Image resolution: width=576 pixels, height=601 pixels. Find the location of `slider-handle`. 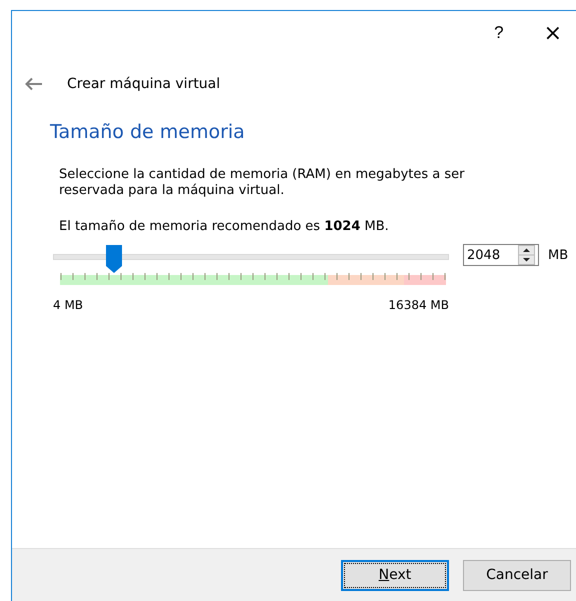

slider-handle is located at coordinates (114, 259).